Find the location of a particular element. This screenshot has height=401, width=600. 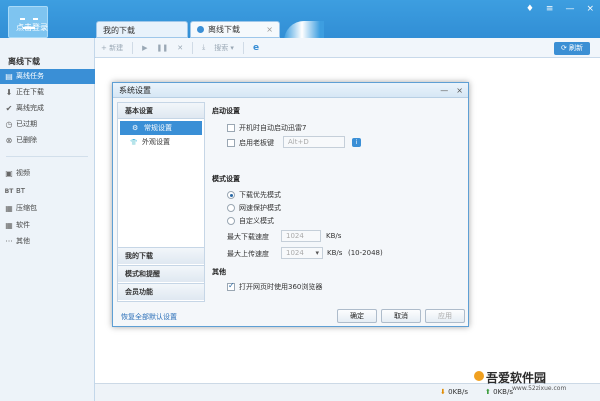

sidebar-item-label: BT is located at coordinates (21, 191).